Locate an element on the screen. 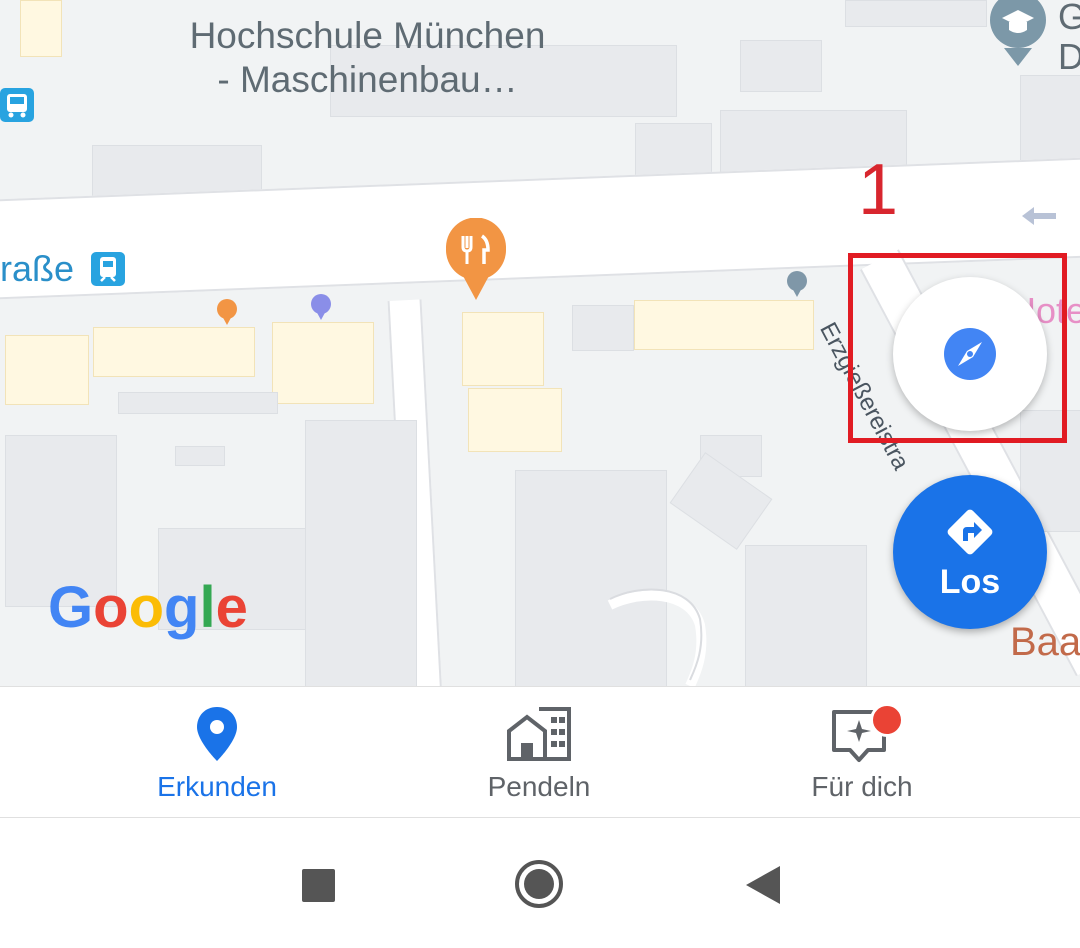 This screenshot has height=948, width=1080. location-pin-icon is located at coordinates (217, 734).